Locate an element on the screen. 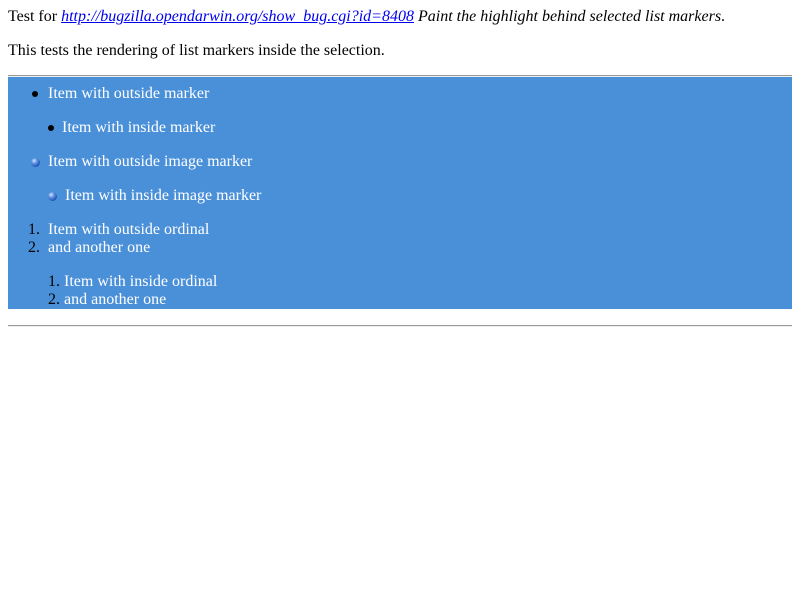 The height and width of the screenshot is (600, 800). list-item-label: Item with outside image marker is located at coordinates (150, 161).